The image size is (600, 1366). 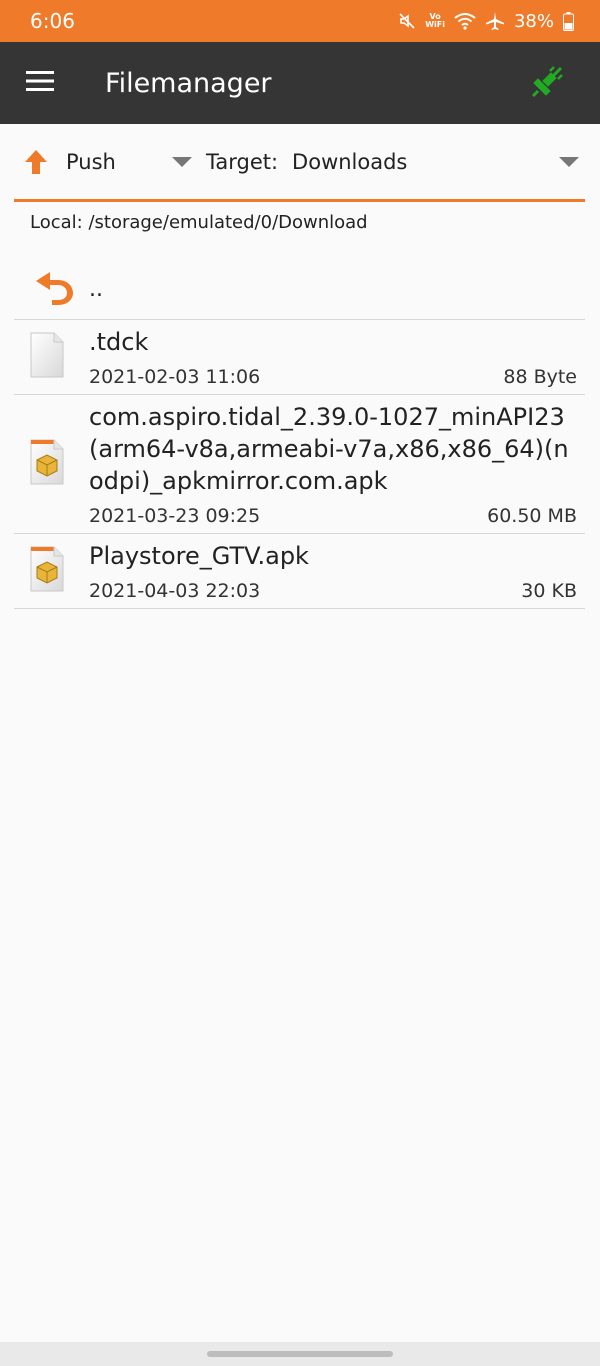 I want to click on back-arrow-icon, so click(x=51, y=286).